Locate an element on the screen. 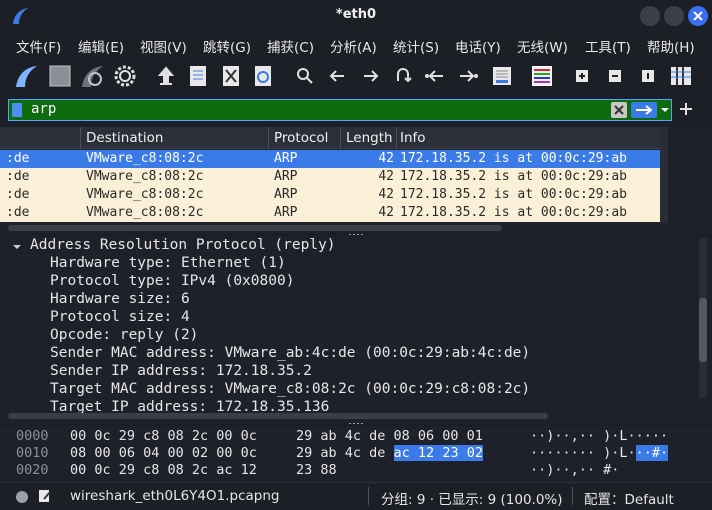 The height and width of the screenshot is (510, 712). menu-help: 帮助(H) is located at coordinates (671, 46).